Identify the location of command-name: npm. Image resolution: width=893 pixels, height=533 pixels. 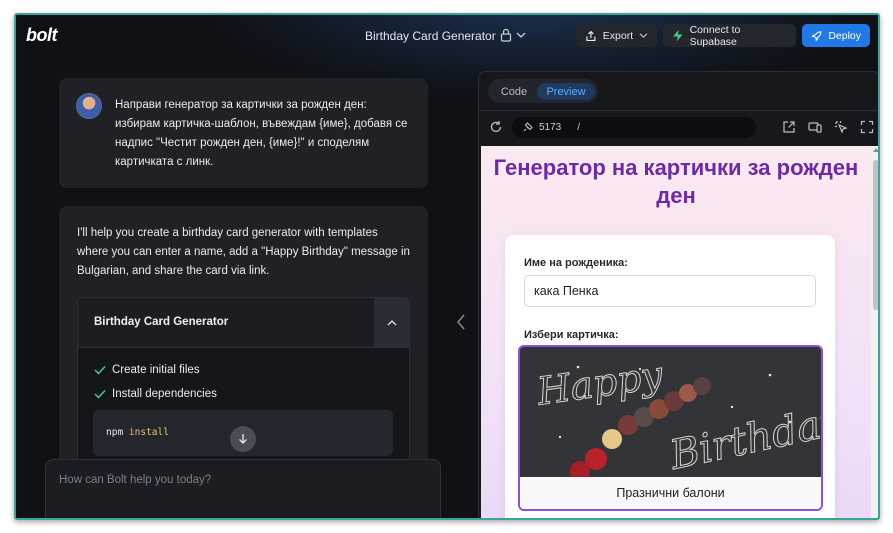
(115, 432).